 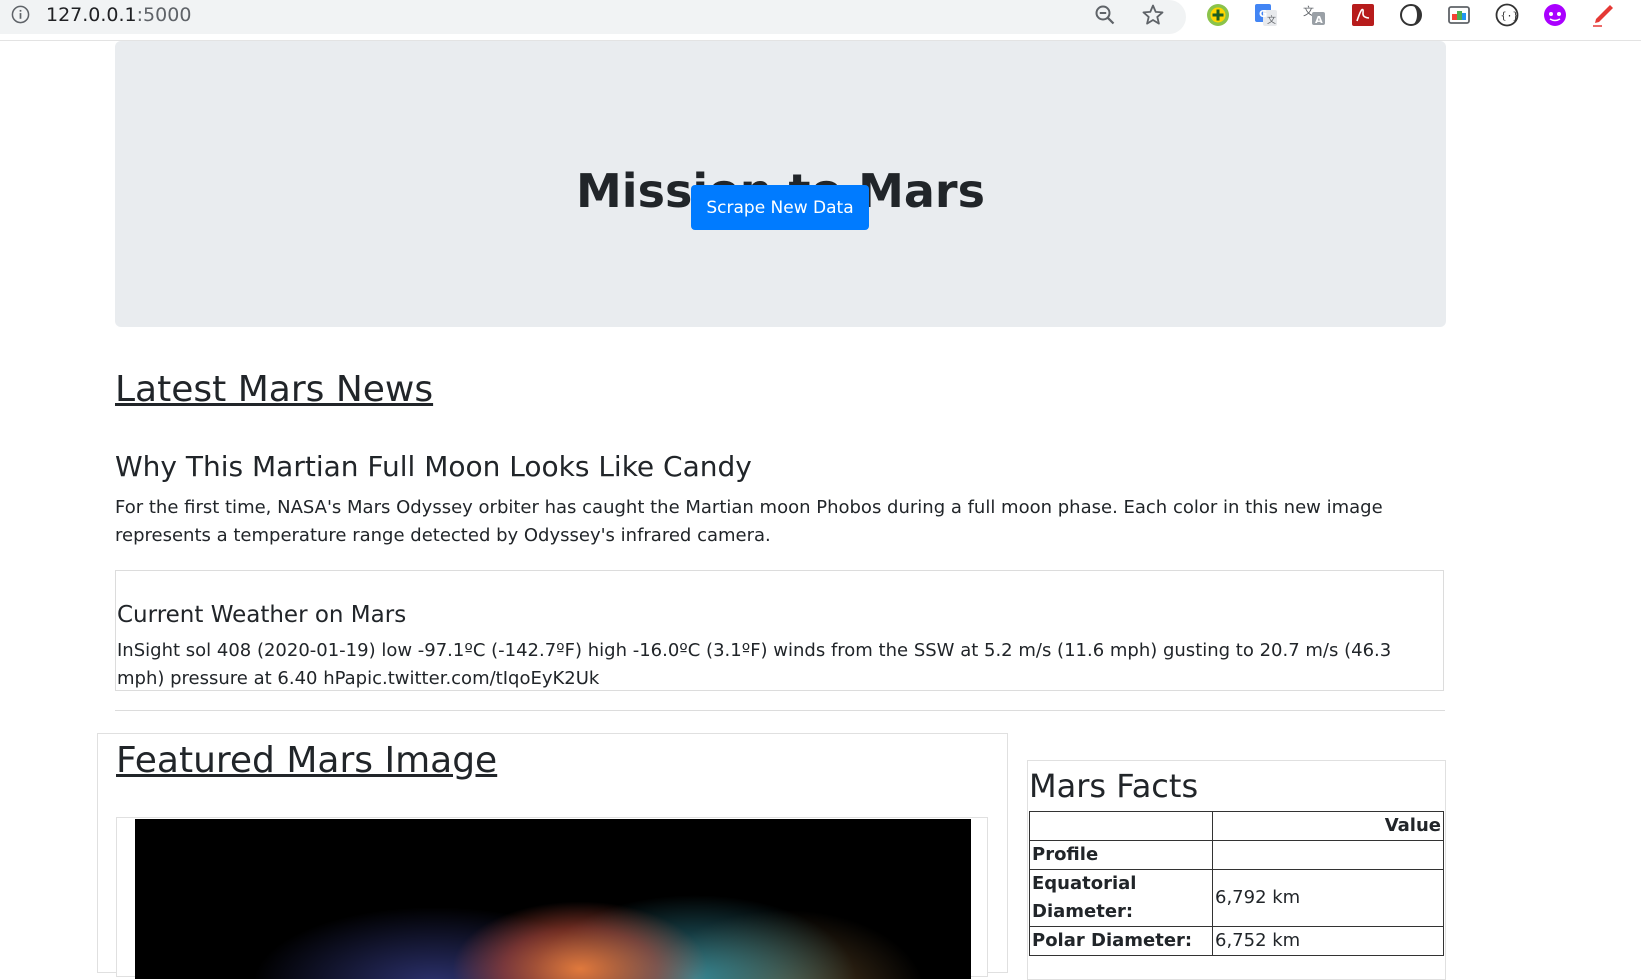 I want to click on translate-icon: 文 A, so click(x=1314, y=15).